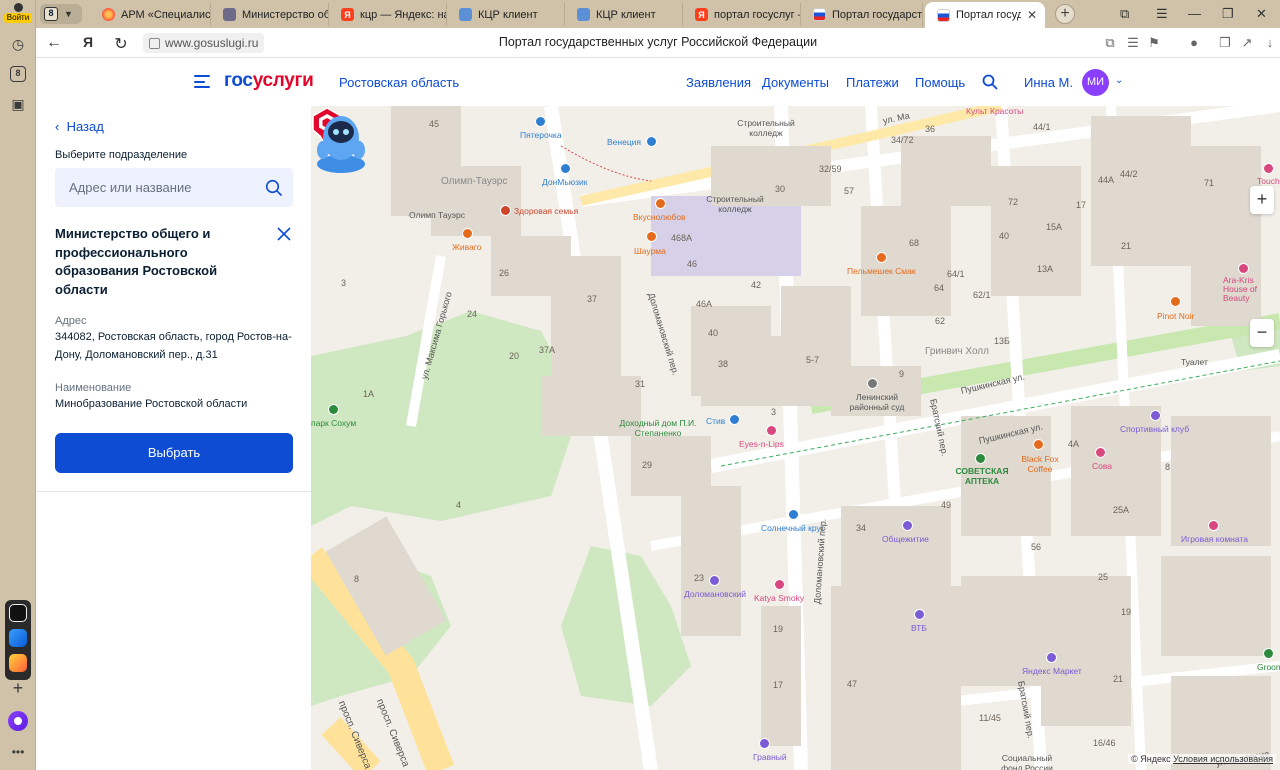 The width and height of the screenshot is (1280, 770). I want to click on alice-assistant-icon, so click(341, 140).